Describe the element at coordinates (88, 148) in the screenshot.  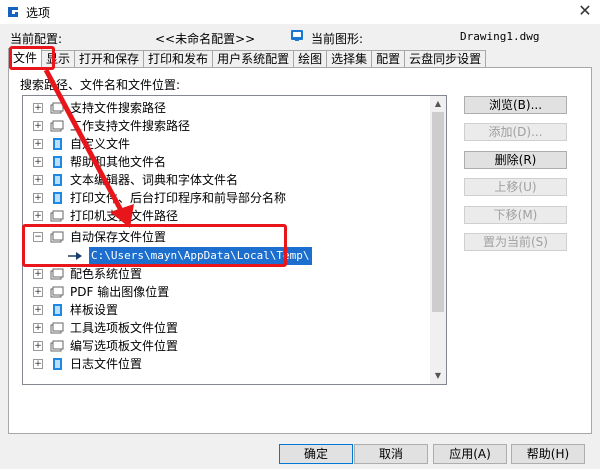
I see `annotation-arrow-icon` at that location.